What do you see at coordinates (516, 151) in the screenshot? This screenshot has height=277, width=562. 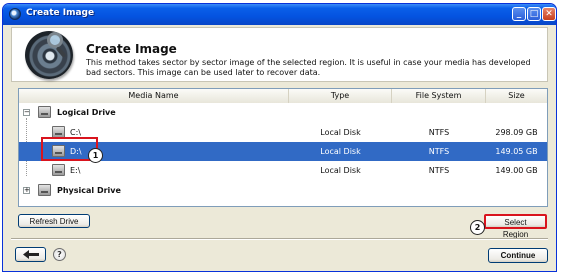 I see `media-size: 149.05 GB` at bounding box center [516, 151].